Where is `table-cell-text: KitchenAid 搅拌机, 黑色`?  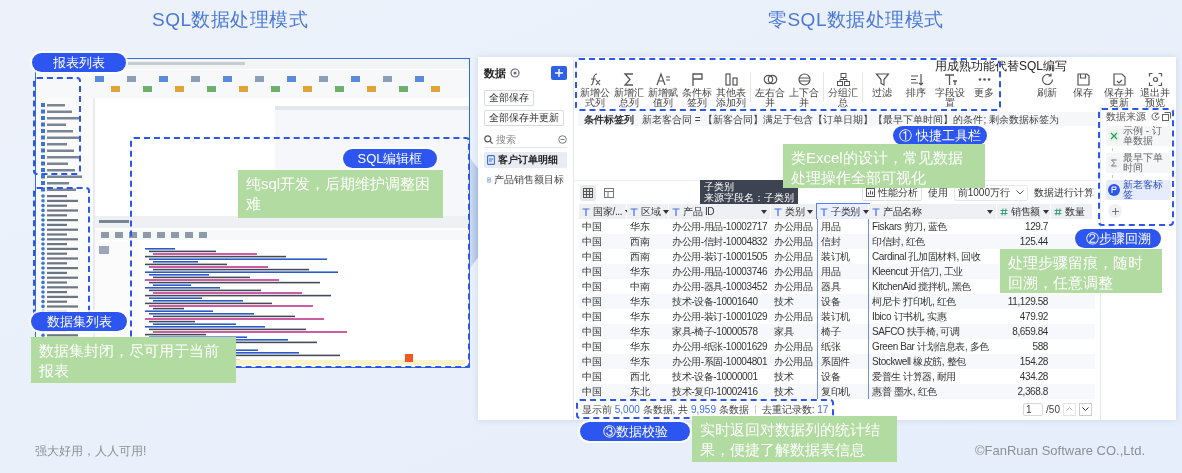 table-cell-text: KitchenAid 搅拌机, 黑色 is located at coordinates (921, 287).